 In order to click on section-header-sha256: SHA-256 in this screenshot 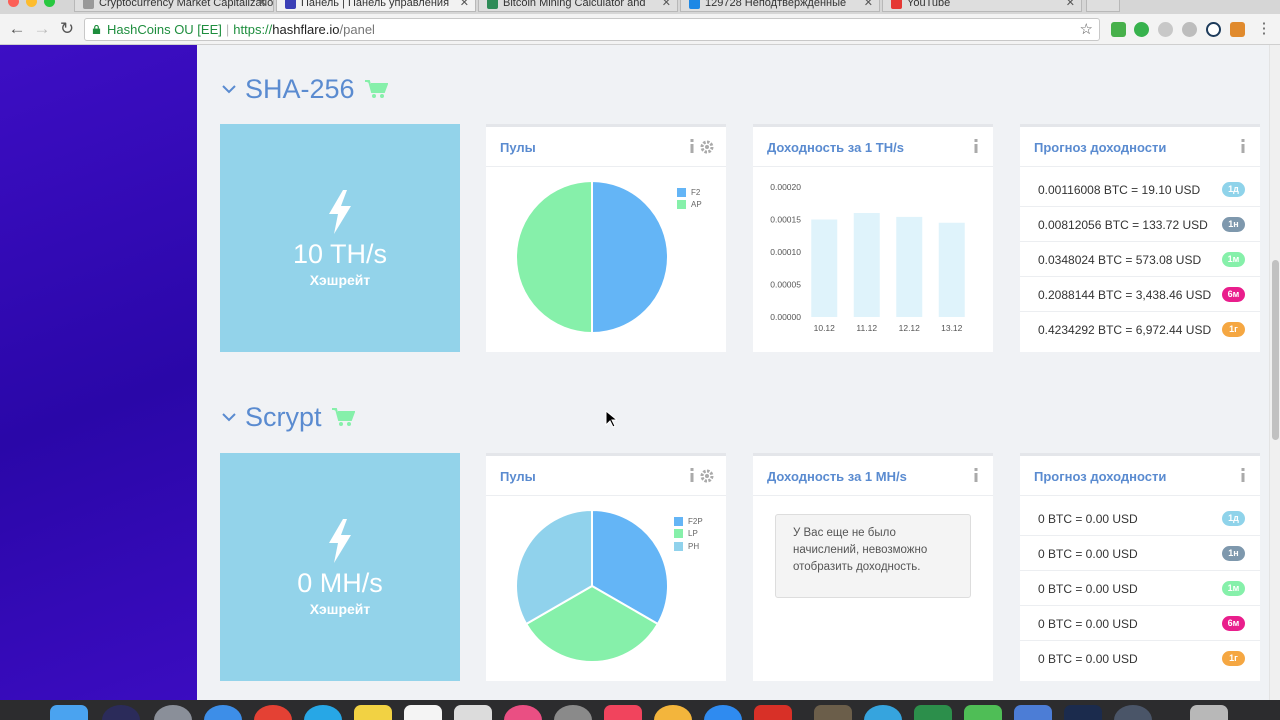, I will do `click(304, 89)`.